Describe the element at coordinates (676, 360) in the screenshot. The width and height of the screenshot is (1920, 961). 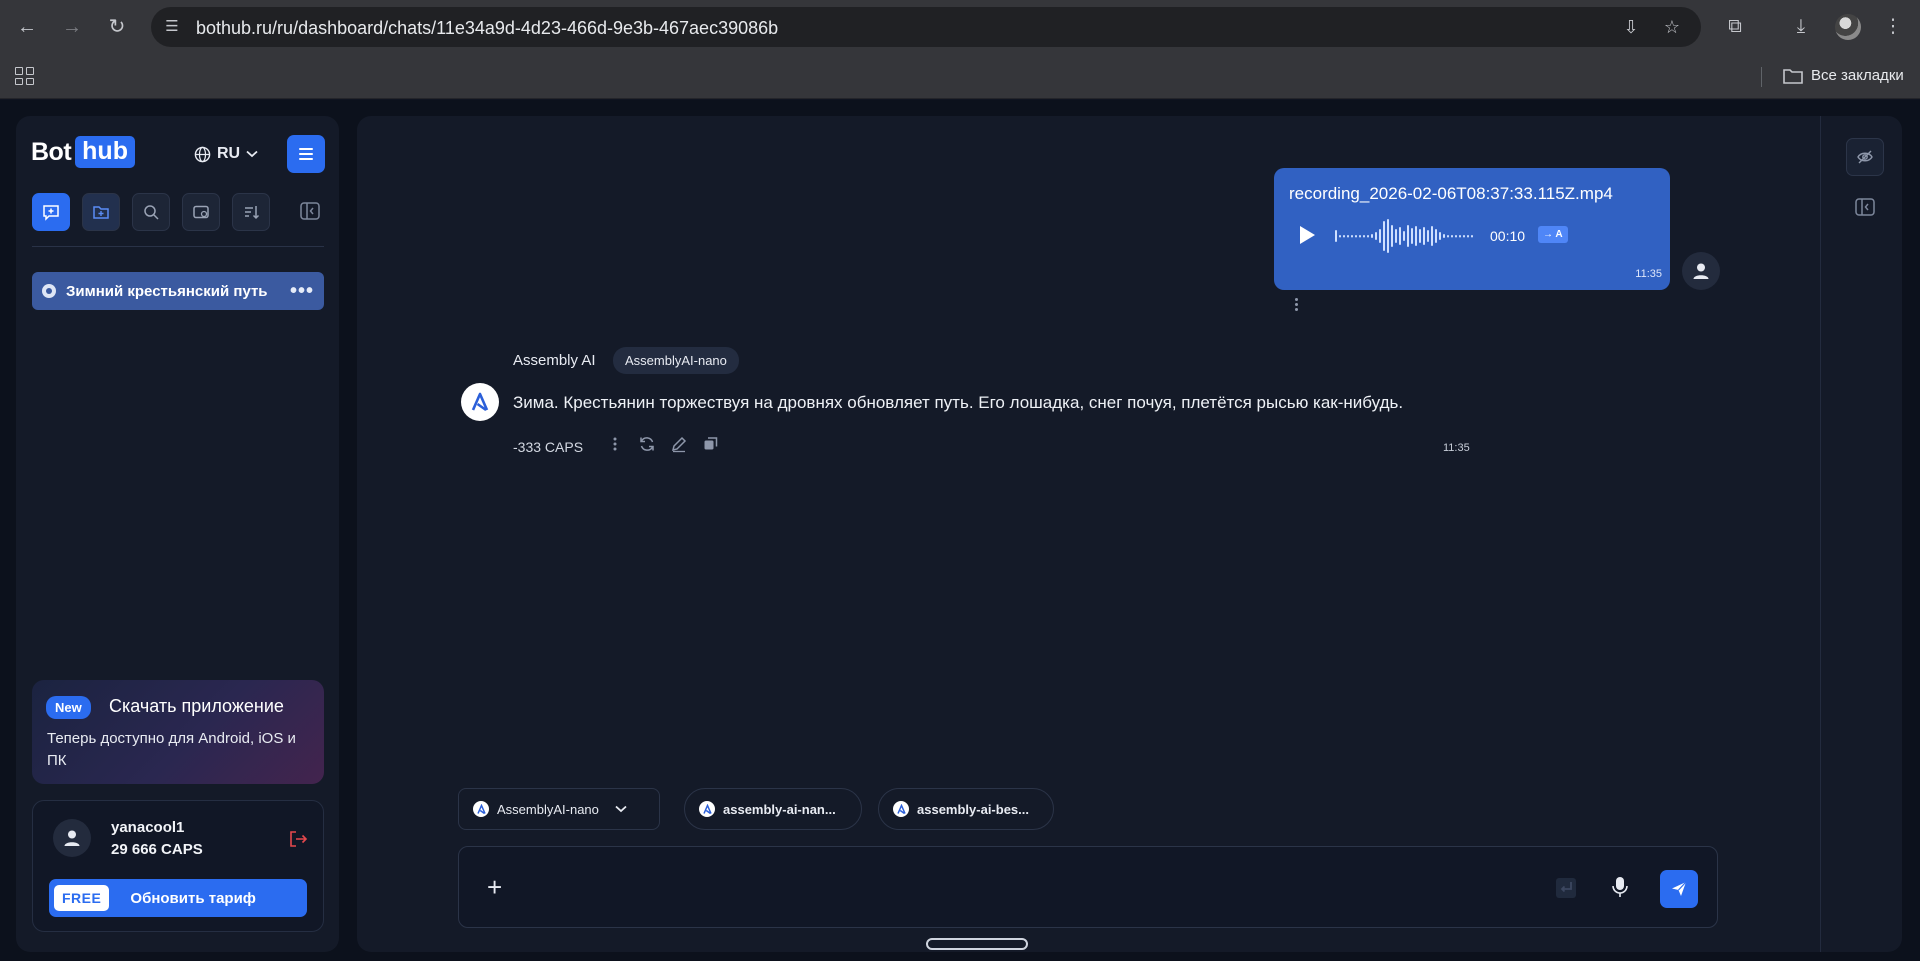
I see `bot-model-badge: AssemblyAI-nano` at that location.